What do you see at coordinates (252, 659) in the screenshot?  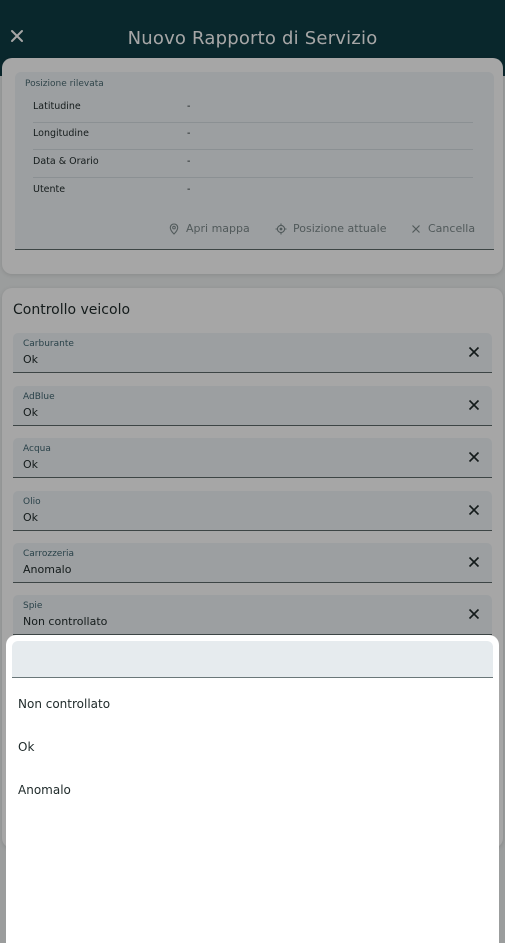 I see `options-search-input` at bounding box center [252, 659].